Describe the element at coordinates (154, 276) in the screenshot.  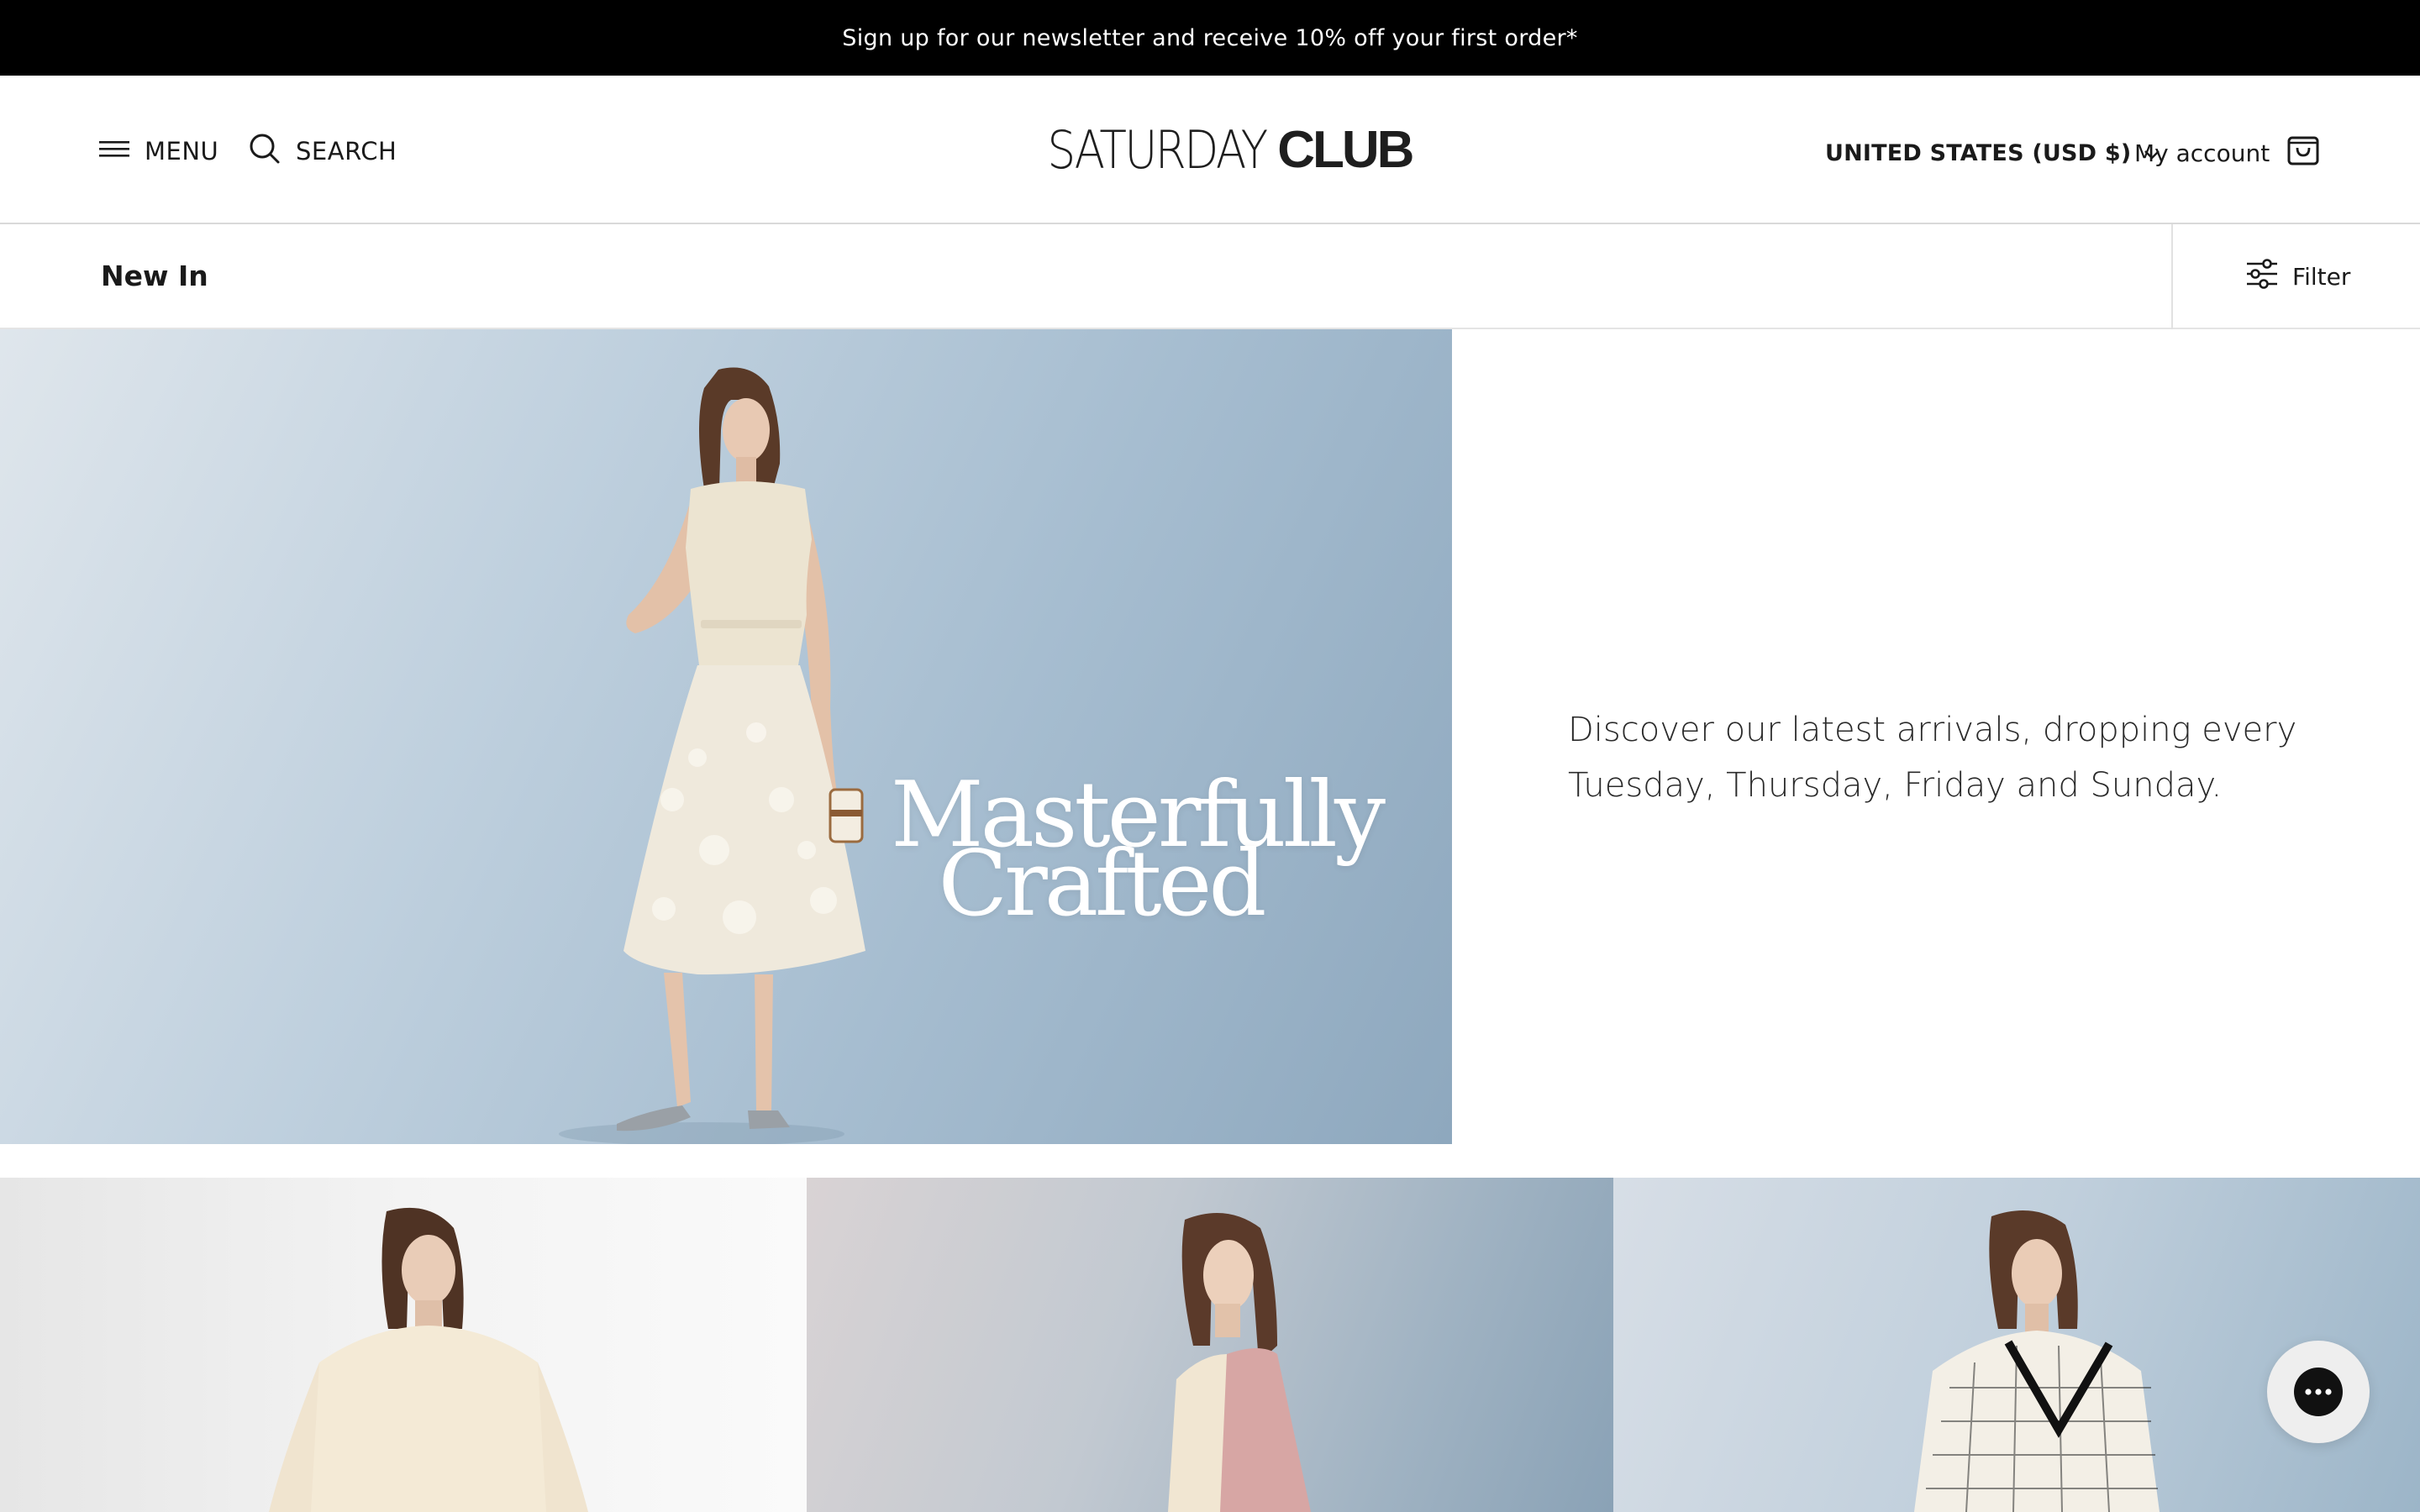
I see `collection-title: New In` at that location.